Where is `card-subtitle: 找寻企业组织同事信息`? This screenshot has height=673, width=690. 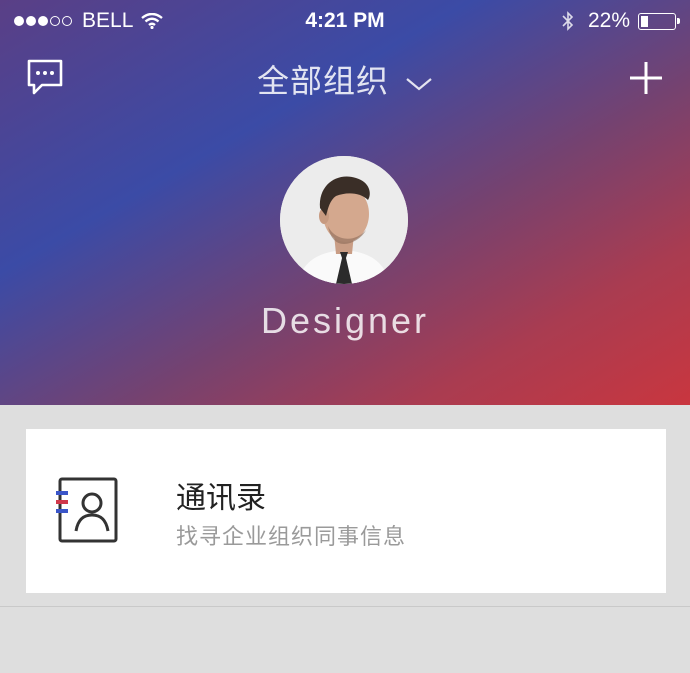 card-subtitle: 找寻企业组织同事信息 is located at coordinates (291, 536).